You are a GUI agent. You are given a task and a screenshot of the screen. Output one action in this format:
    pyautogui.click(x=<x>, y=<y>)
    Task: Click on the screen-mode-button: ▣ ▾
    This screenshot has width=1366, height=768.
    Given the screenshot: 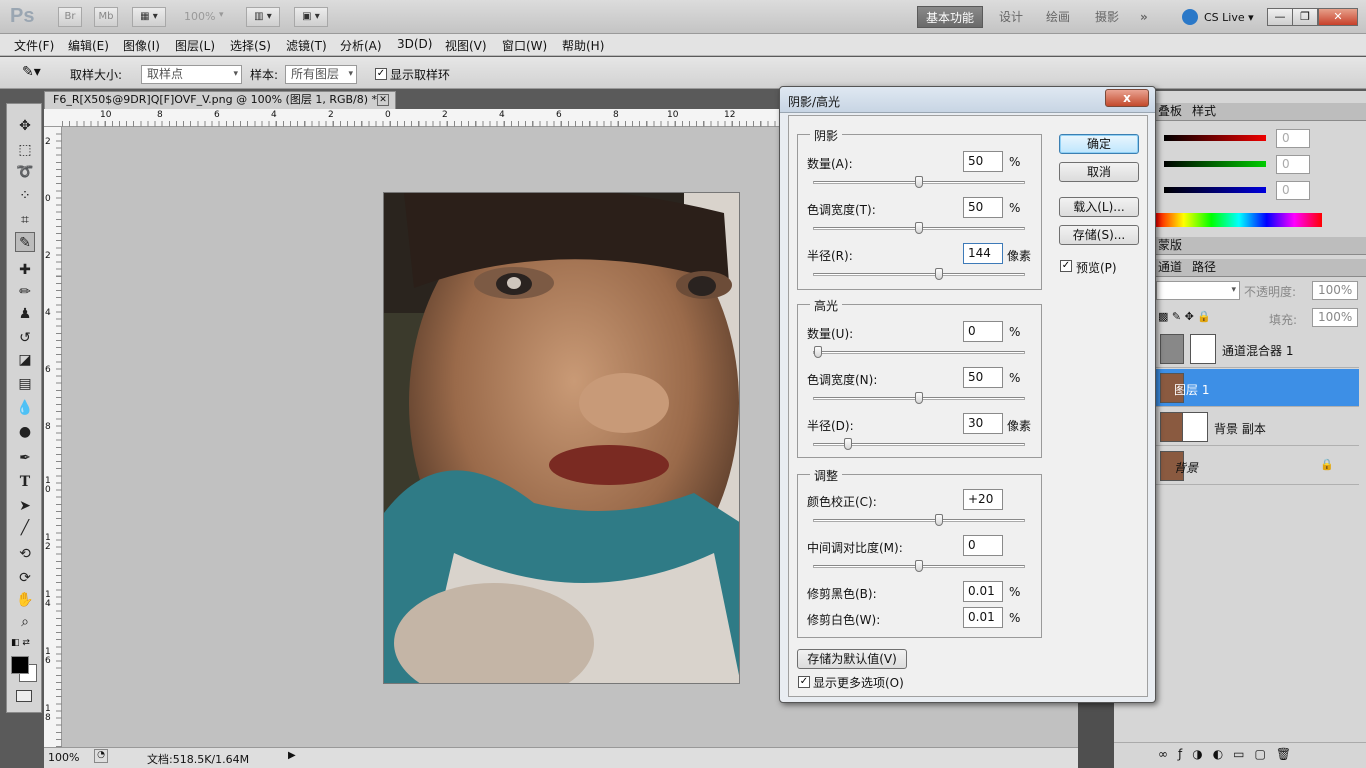 What is the action you would take?
    pyautogui.click(x=311, y=17)
    